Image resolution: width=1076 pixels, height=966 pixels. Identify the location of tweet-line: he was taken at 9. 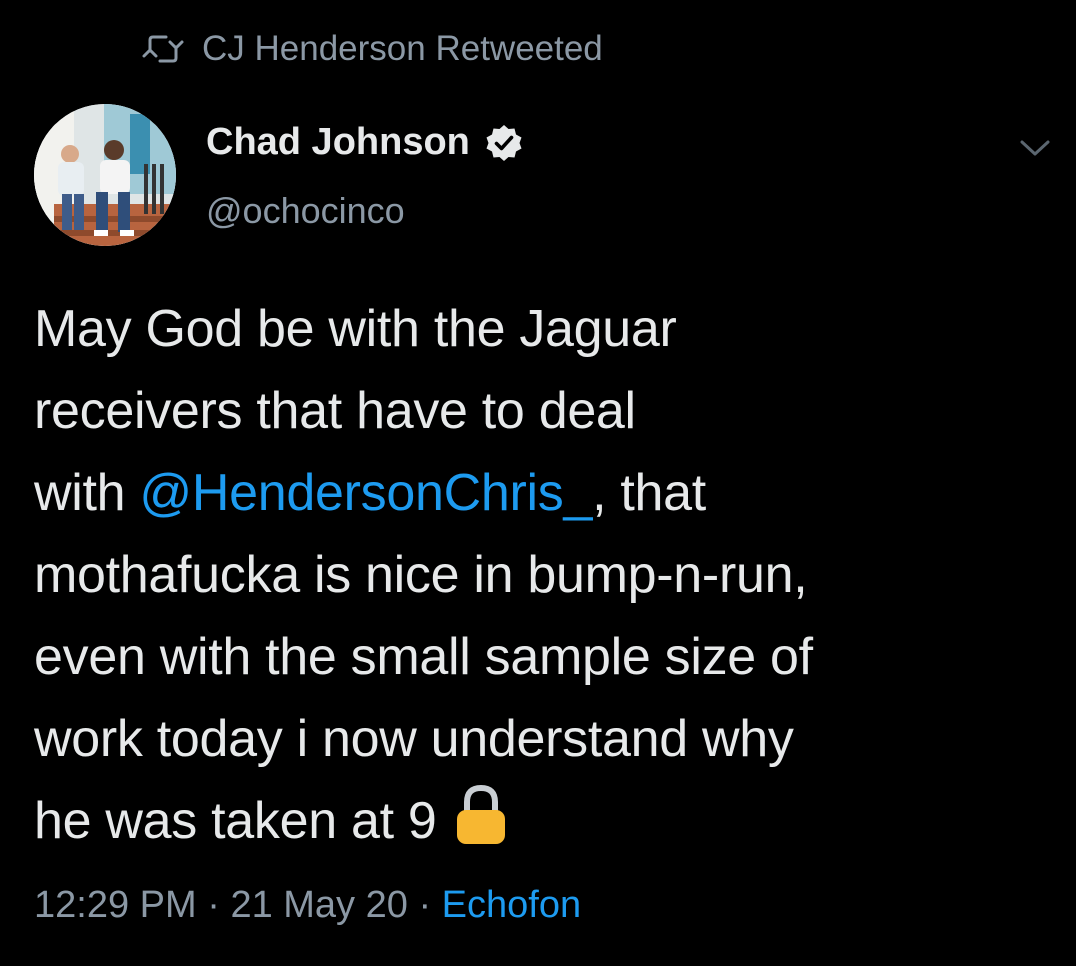
(544, 821).